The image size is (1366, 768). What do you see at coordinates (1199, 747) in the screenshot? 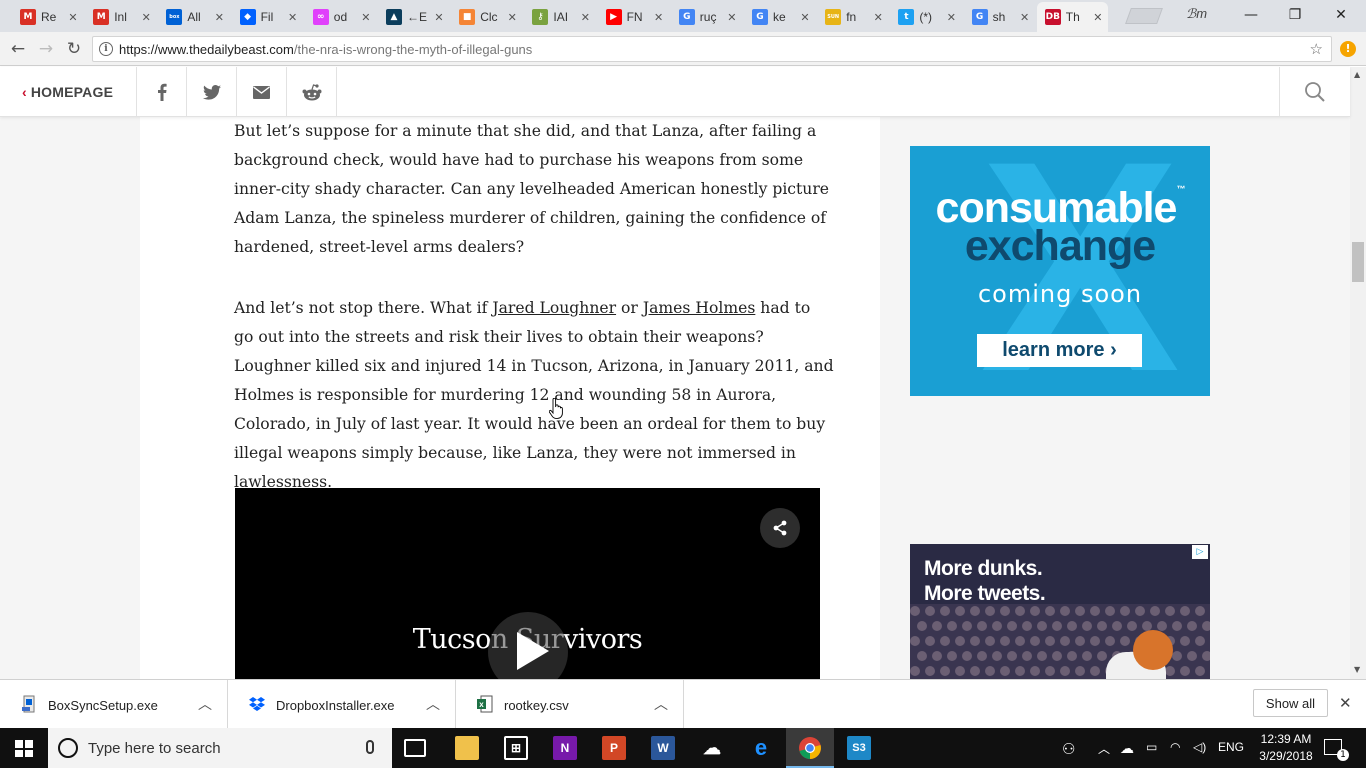
I see `volume-icon: ◁)` at bounding box center [1199, 747].